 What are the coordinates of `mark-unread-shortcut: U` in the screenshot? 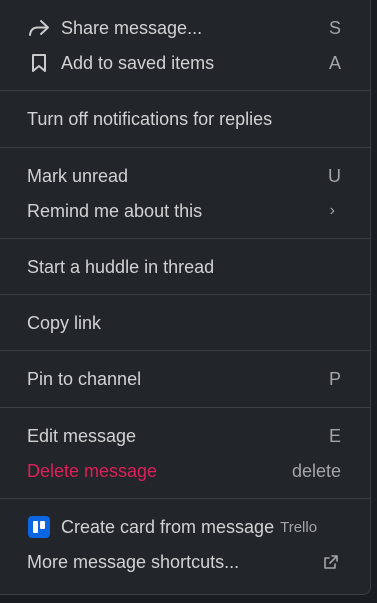 It's located at (334, 175).